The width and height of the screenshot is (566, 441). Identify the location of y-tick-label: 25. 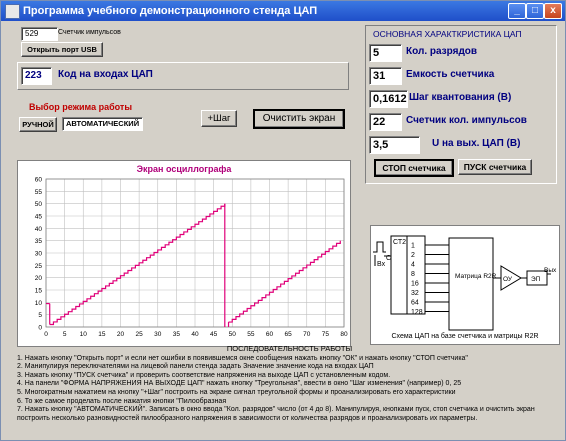
(39, 266).